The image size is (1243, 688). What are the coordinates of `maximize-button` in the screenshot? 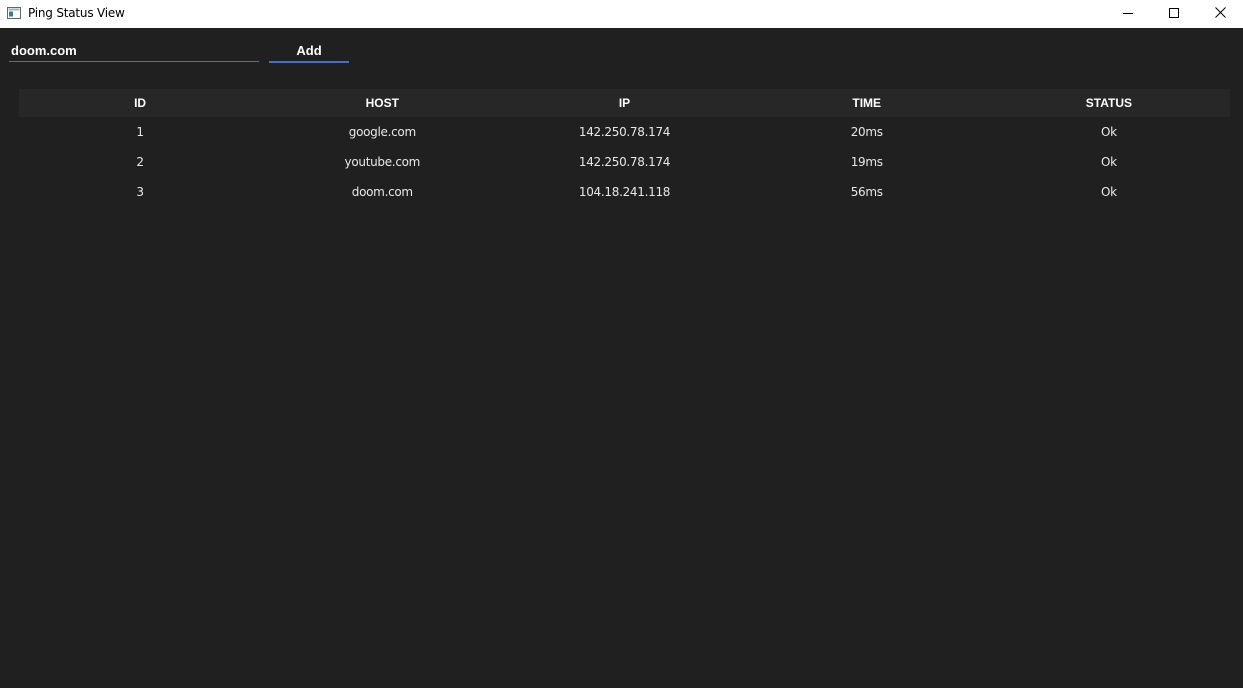 It's located at (1174, 14).